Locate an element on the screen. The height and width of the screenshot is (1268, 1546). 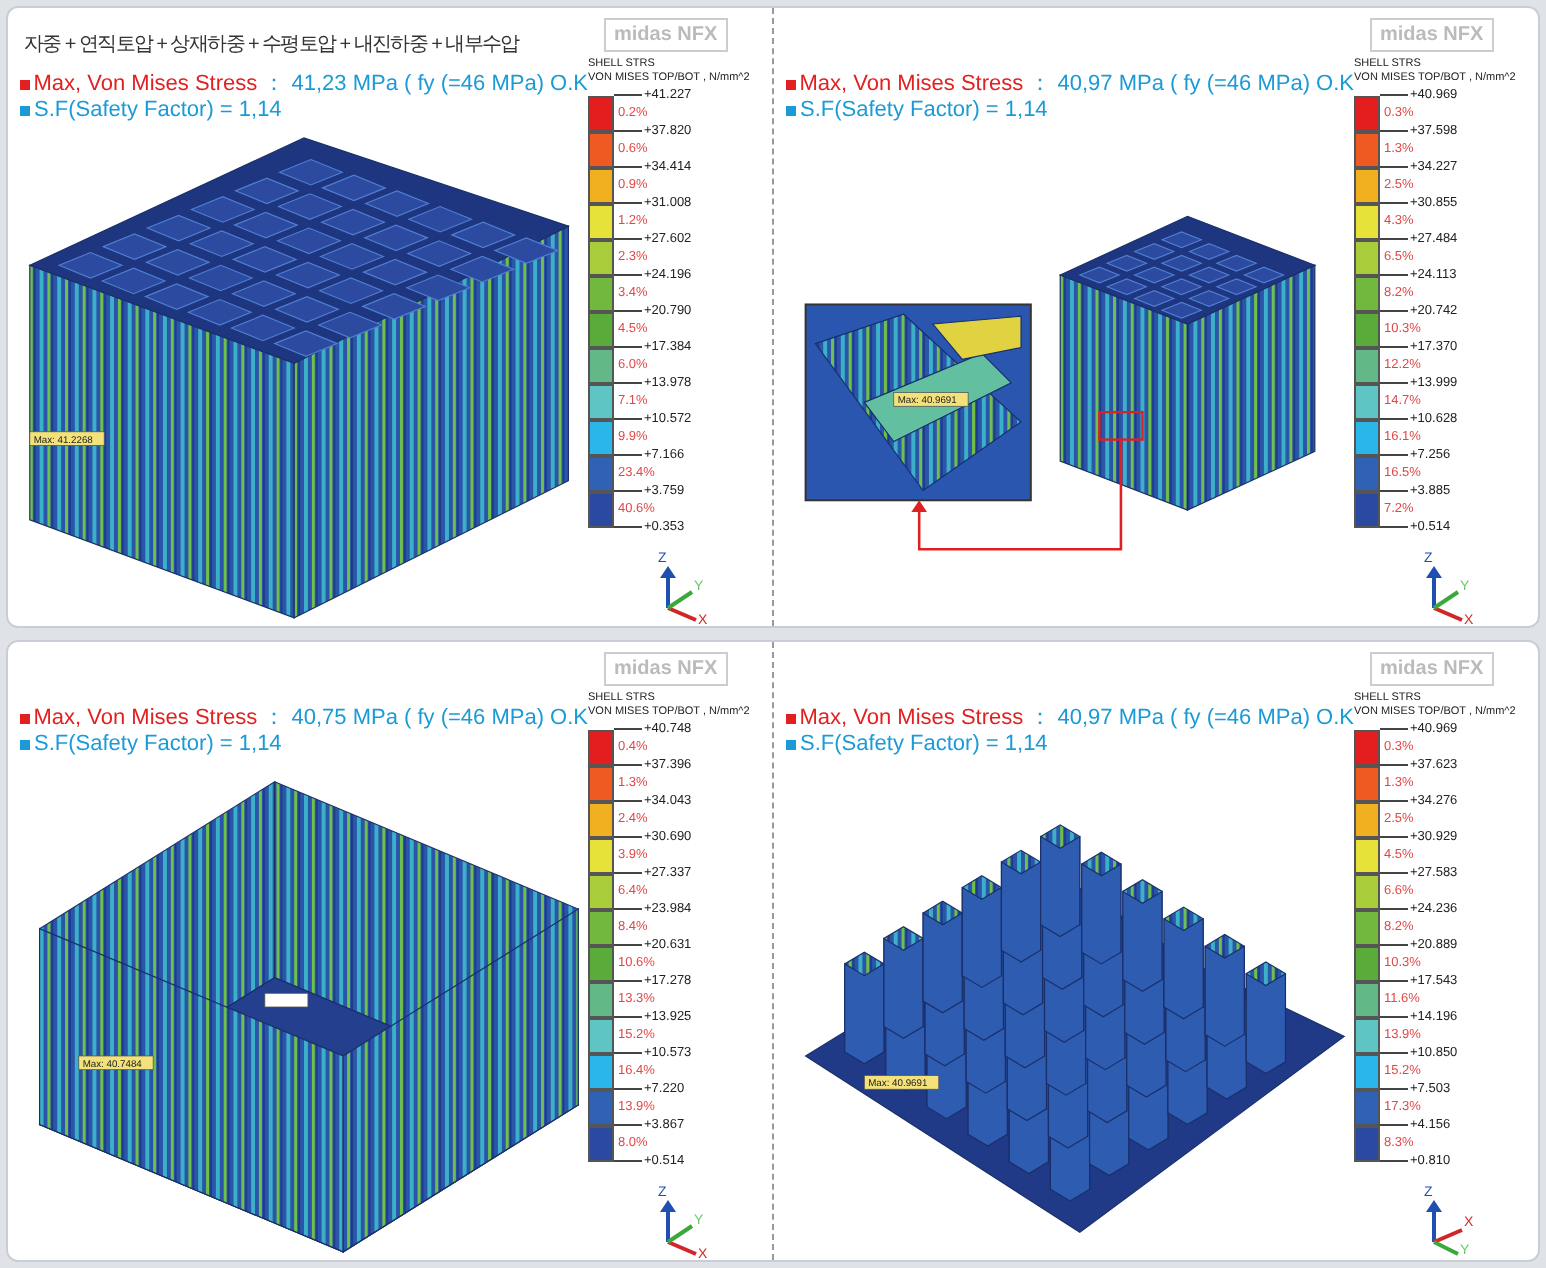
chart-title: 자중 + 연직토압 + 상재하중 + 수평토압 + 내진하중 + 내부수압 is located at coordinates (271, 46).